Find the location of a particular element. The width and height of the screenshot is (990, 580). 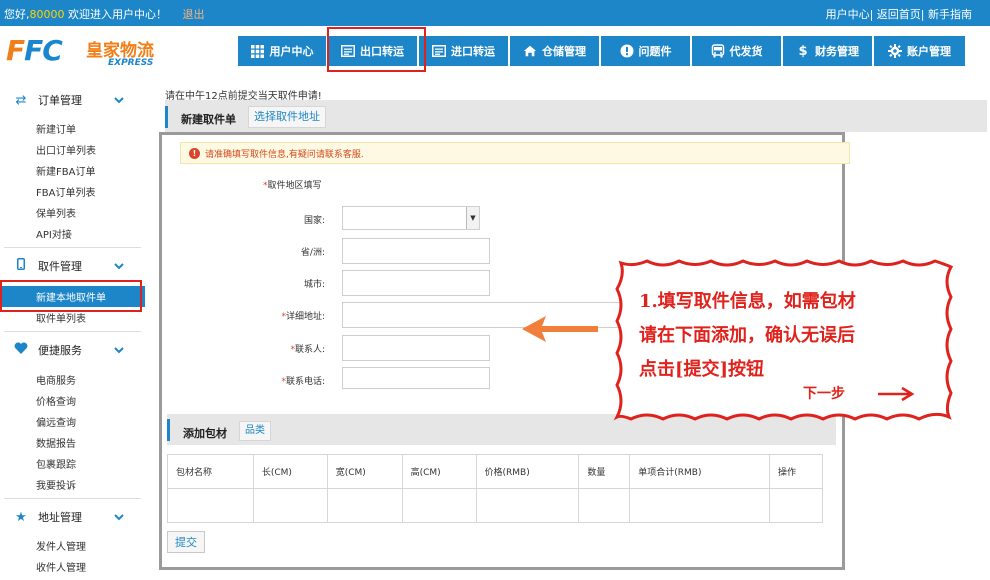

city-row: 城市: is located at coordinates (340, 283).